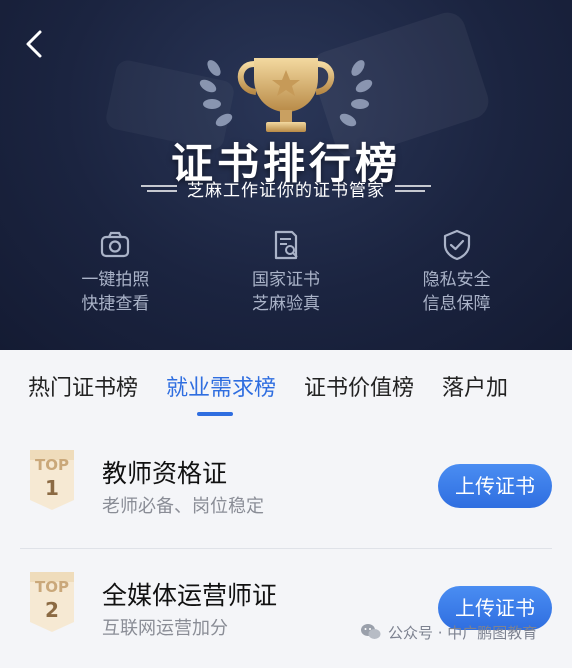 This screenshot has height=668, width=572. Describe the element at coordinates (183, 506) in the screenshot. I see `certificate-description: 老师必备、岗位稳定` at that location.